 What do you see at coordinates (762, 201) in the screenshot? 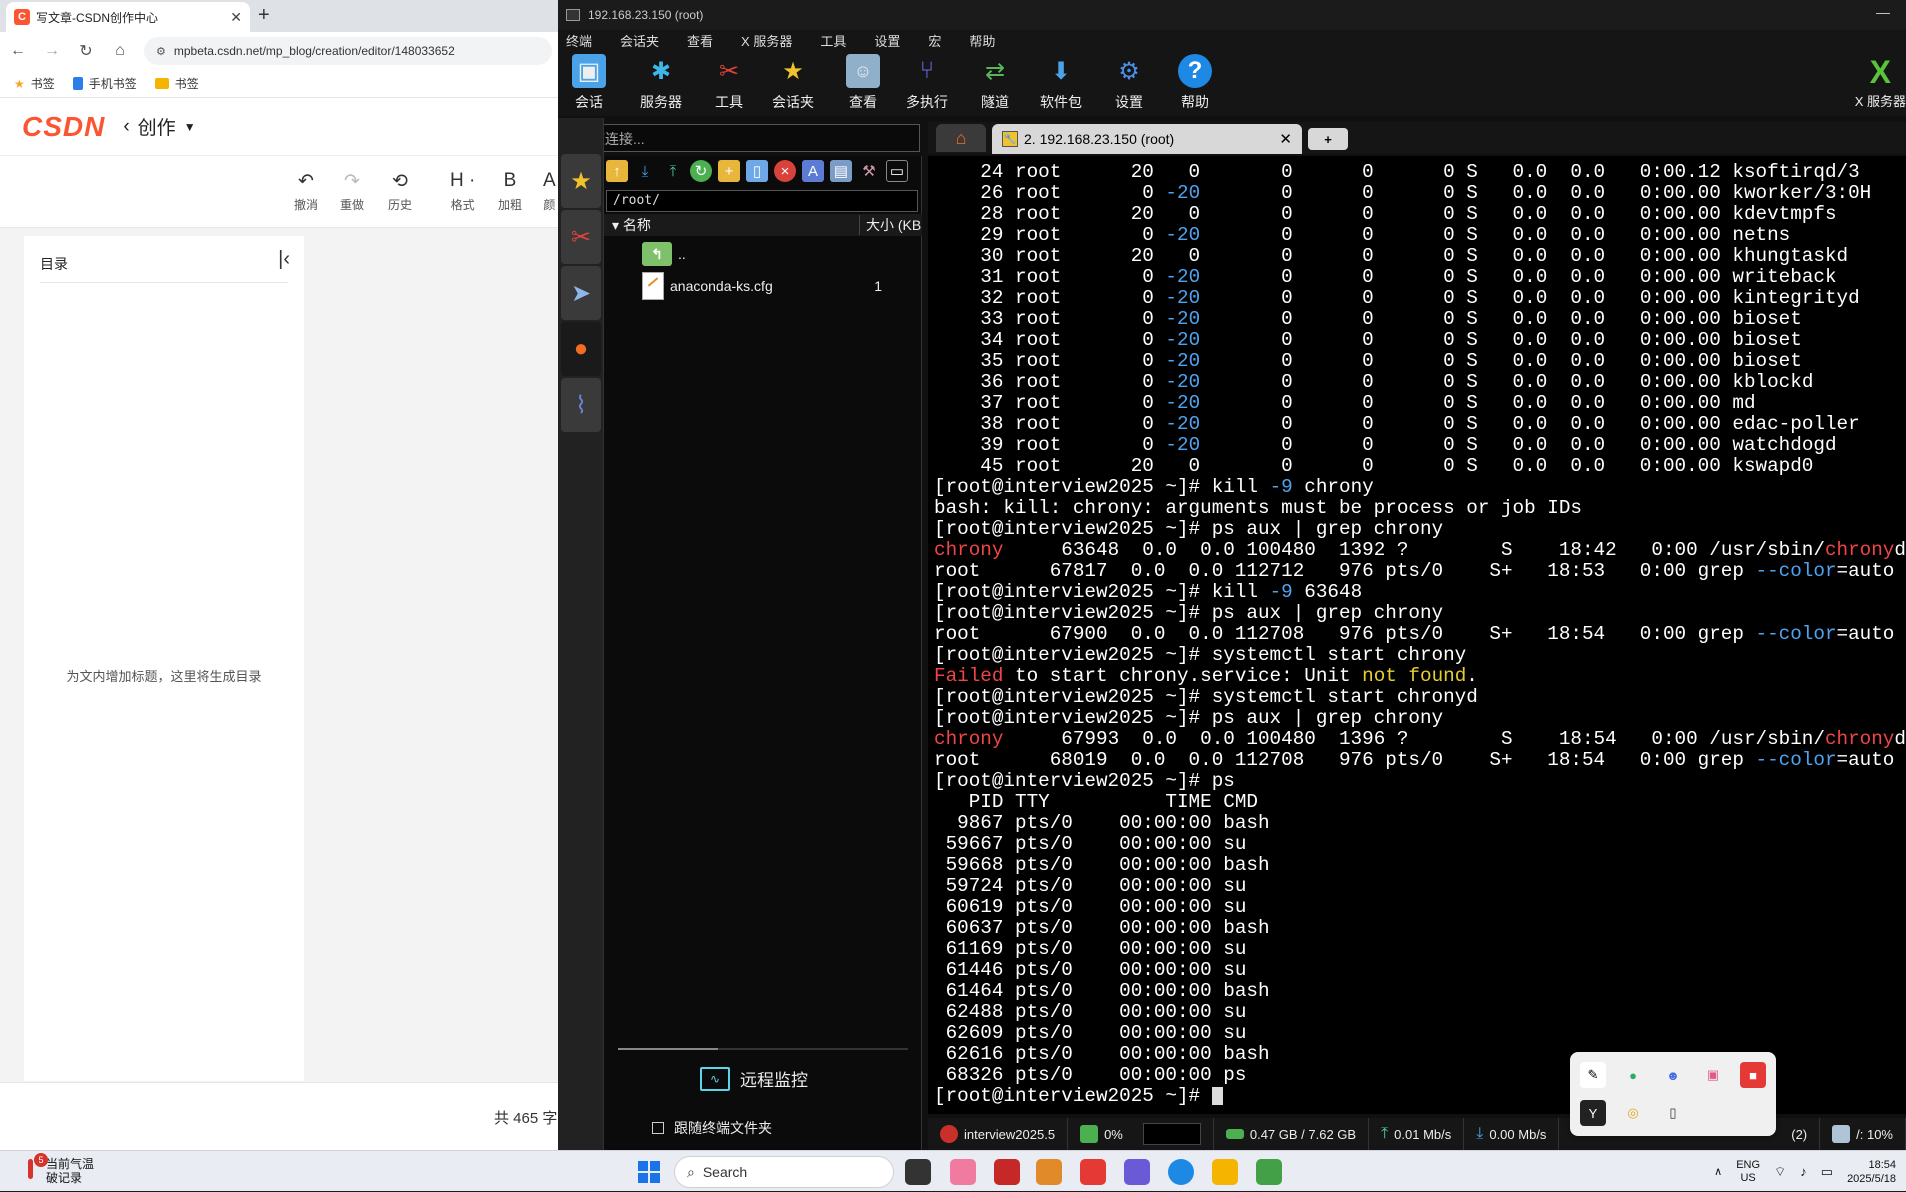
I see `sftp-path-input: /root/` at bounding box center [762, 201].